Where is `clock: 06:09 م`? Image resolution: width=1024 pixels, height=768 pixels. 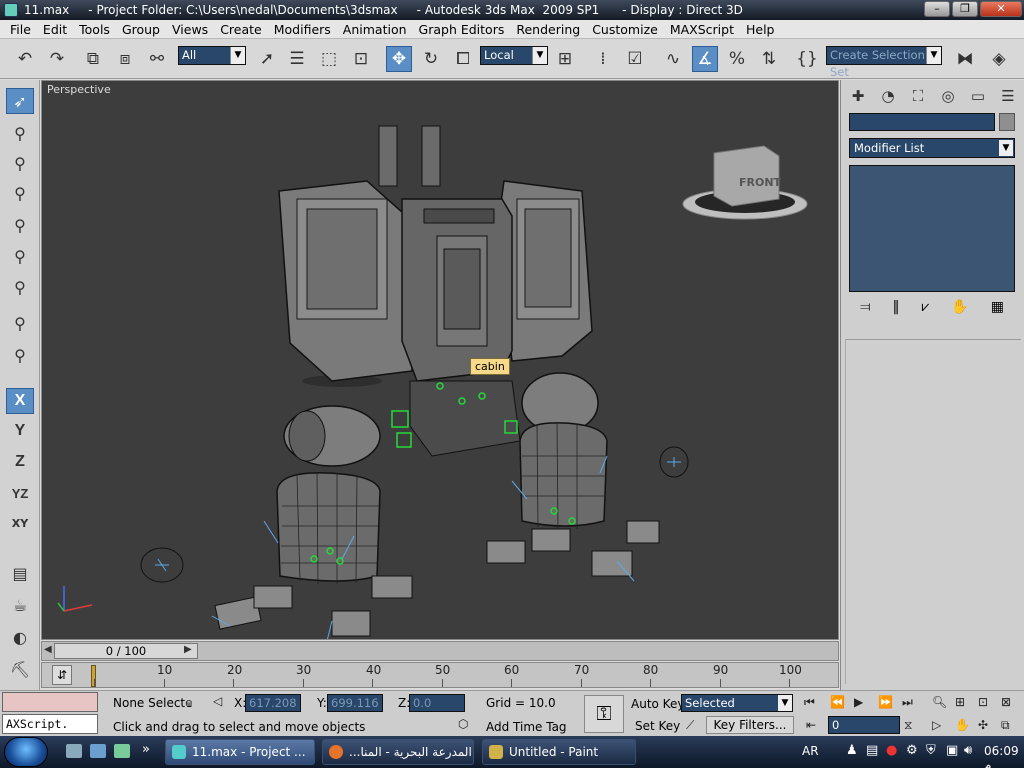
clock: 06:09 م is located at coordinates (1004, 756).